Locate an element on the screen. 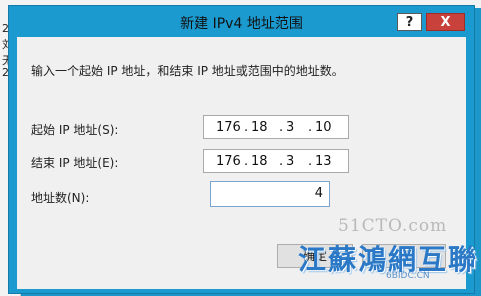 Image resolution: width=481 pixels, height=296 pixels. address-count-input: 4 is located at coordinates (270, 194).